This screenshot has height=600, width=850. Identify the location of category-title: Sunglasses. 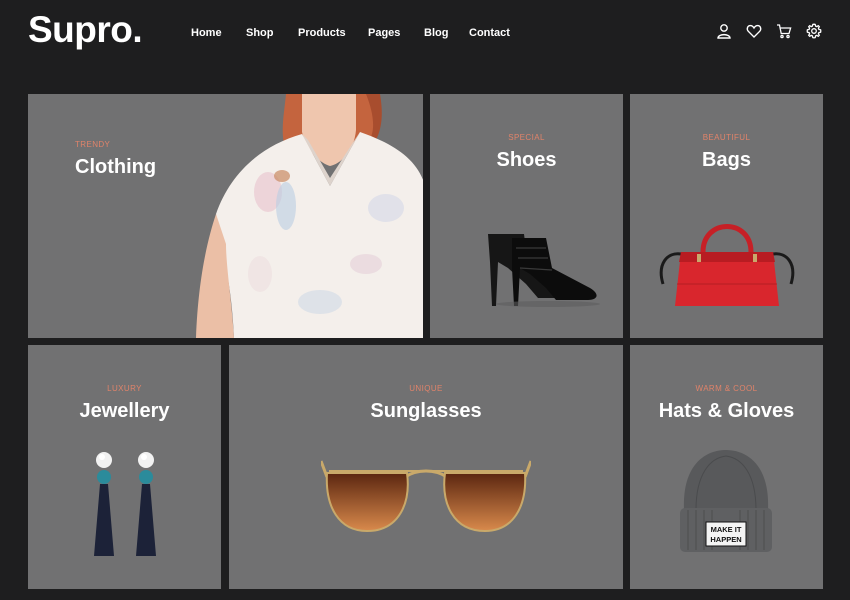
(426, 411).